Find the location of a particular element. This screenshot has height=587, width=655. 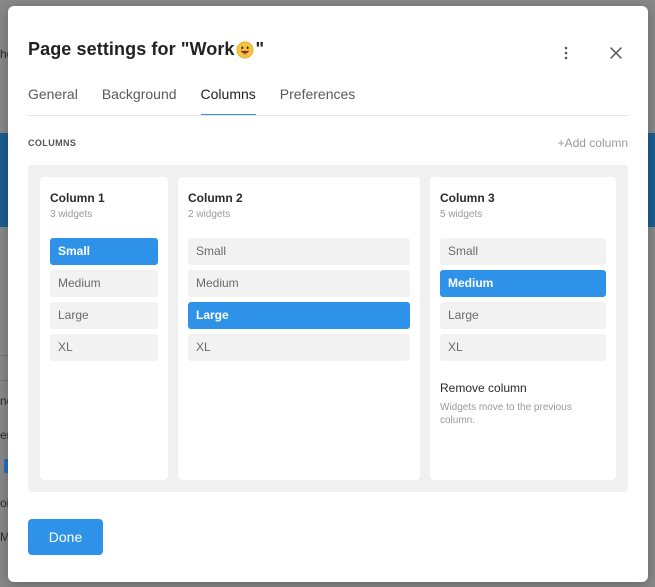

remove-column-button: Remove column is located at coordinates (523, 388).